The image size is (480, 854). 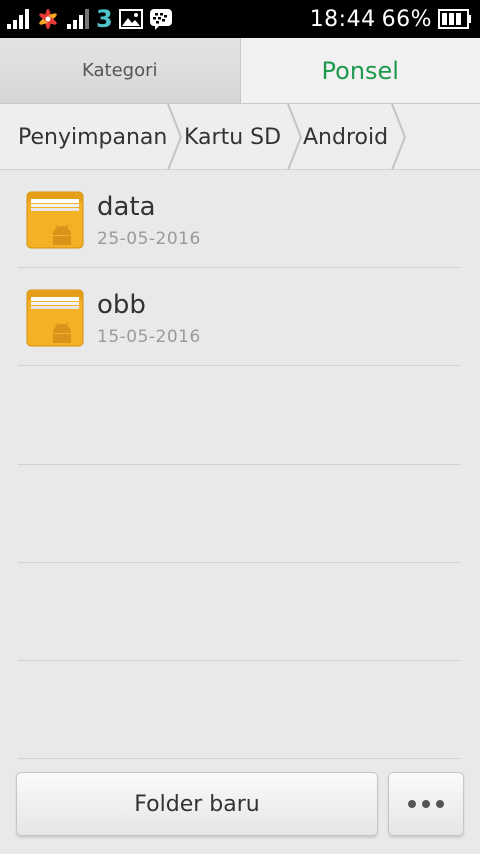 I want to click on battery-icon, so click(x=454, y=19).